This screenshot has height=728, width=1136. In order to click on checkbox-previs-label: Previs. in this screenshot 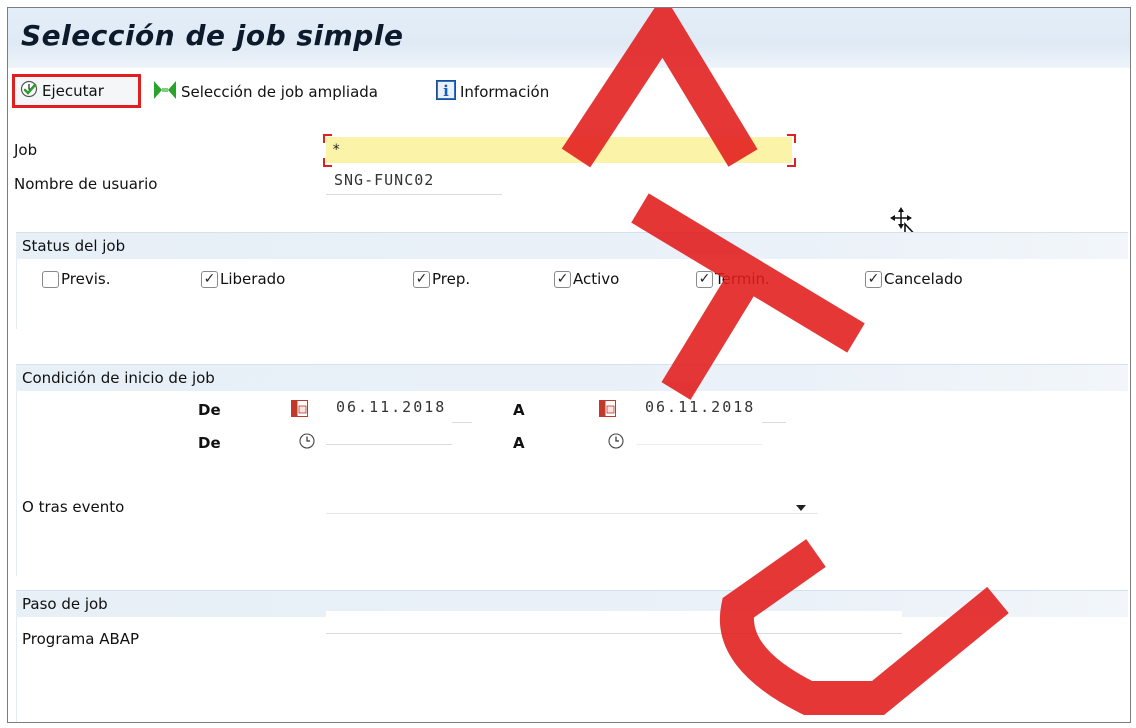, I will do `click(86, 279)`.